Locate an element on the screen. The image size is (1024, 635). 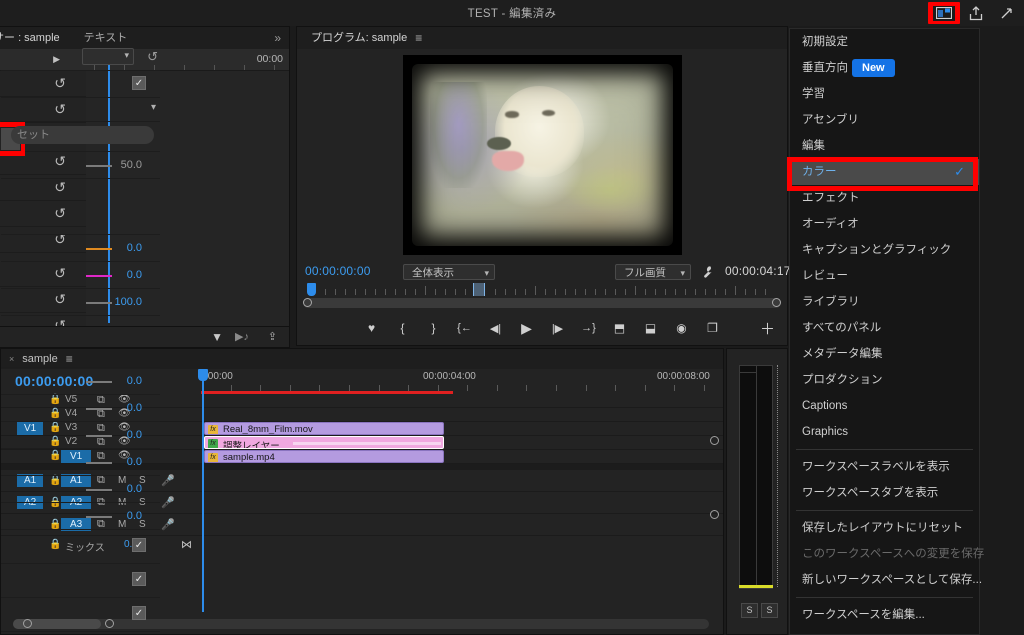
lumetri-slider-row: 100.0 is located at coordinates (80, 302).